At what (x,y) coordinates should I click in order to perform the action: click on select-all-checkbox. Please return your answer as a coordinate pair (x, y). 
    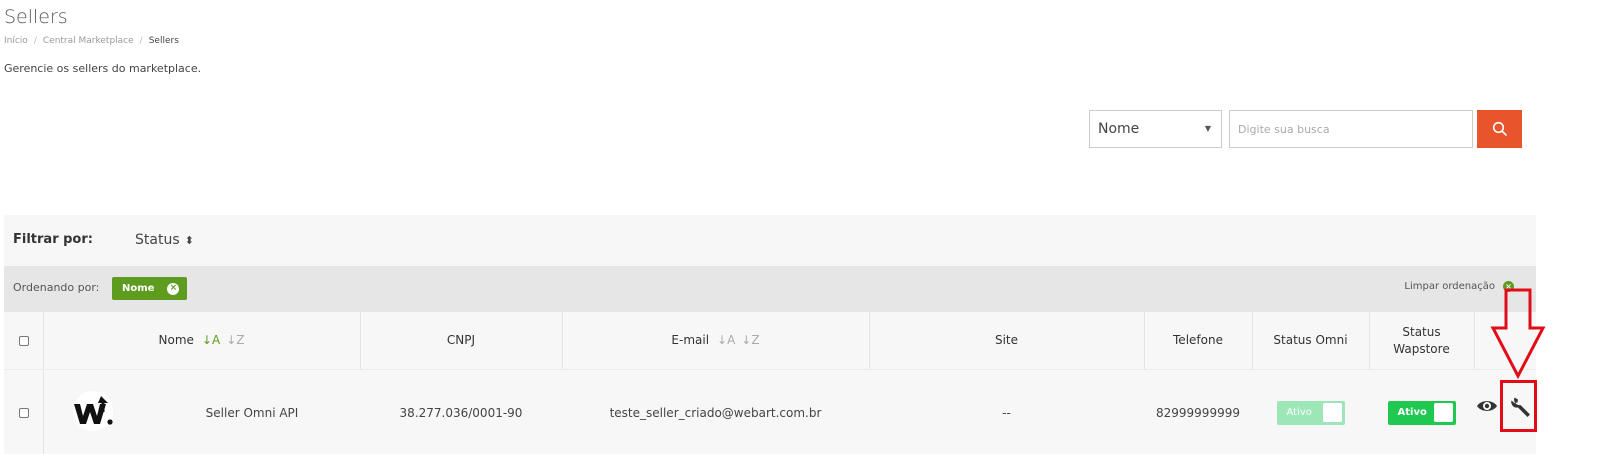
    Looking at the image, I should click on (23, 340).